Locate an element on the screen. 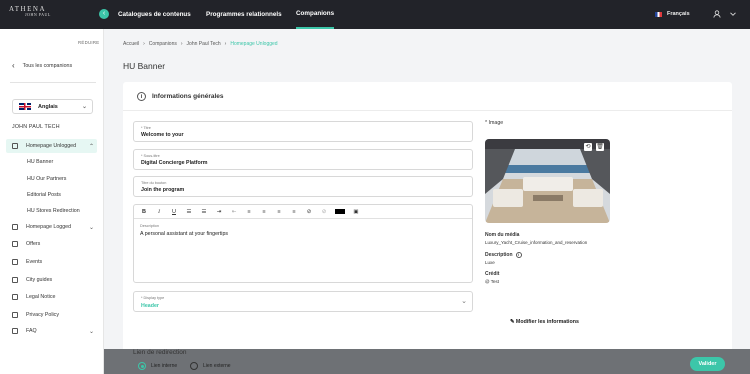 This screenshot has height=374, width=750. sidebar-item-label: City guides is located at coordinates (39, 280).